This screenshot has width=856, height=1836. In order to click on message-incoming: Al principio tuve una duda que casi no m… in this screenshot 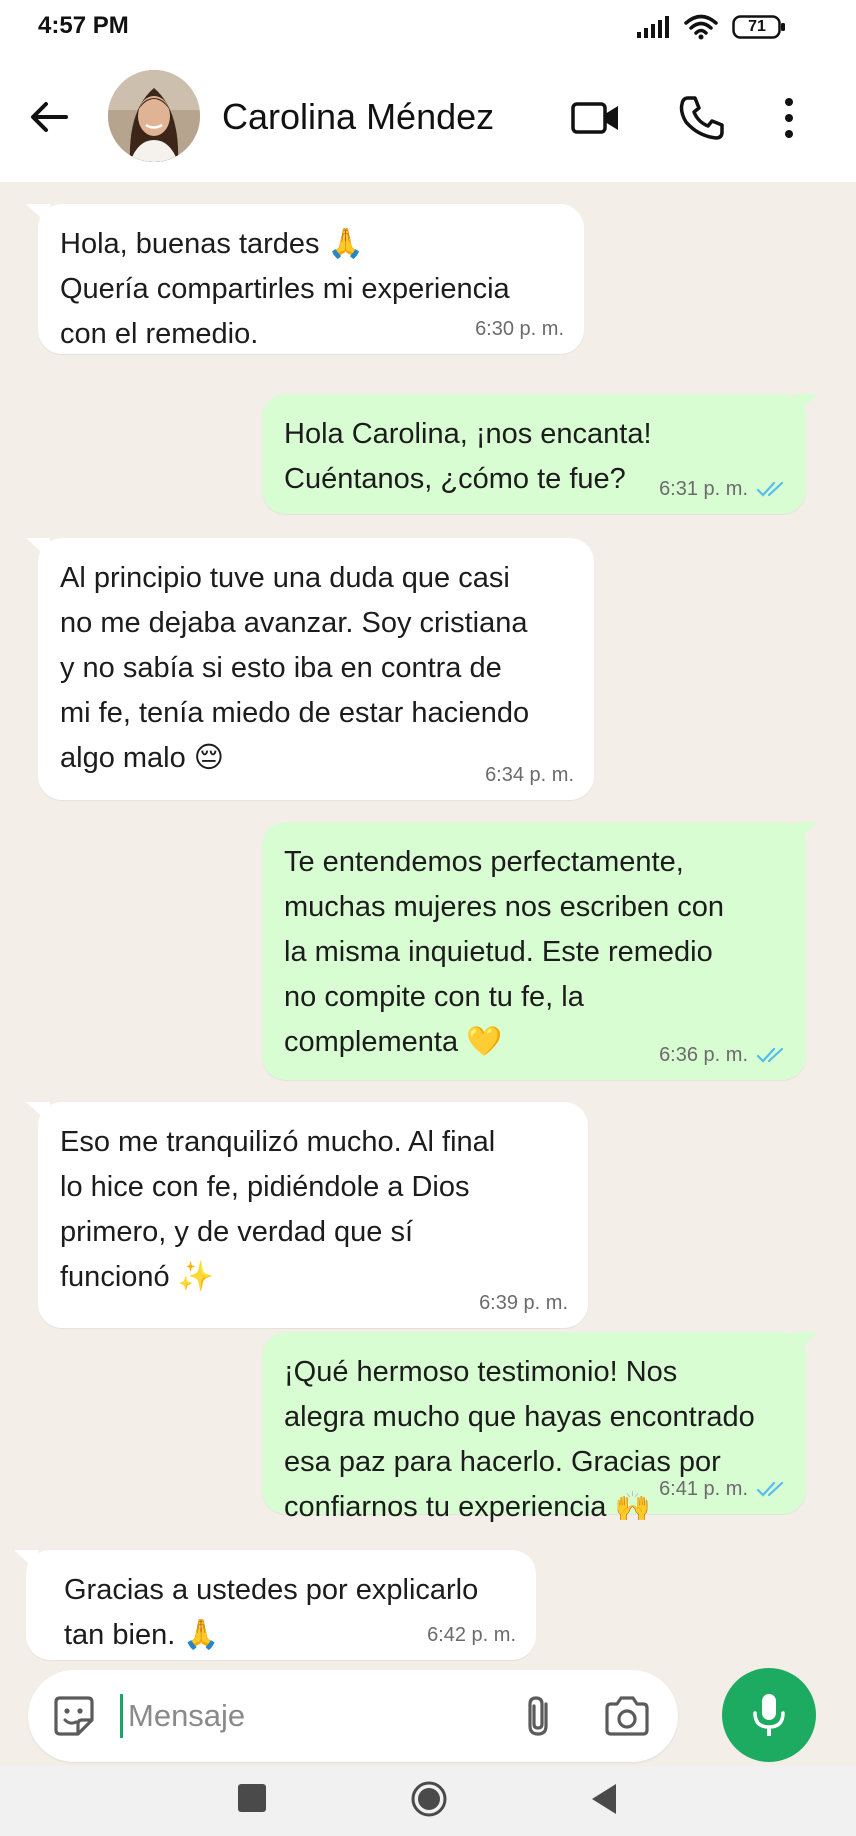, I will do `click(310, 669)`.